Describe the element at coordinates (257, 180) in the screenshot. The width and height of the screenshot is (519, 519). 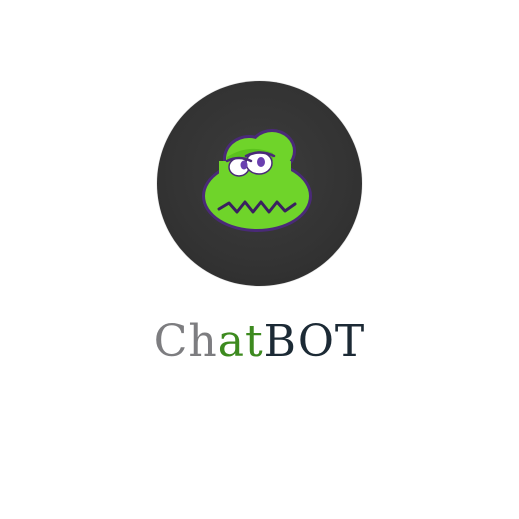
I see `frog-mascot-icon` at that location.